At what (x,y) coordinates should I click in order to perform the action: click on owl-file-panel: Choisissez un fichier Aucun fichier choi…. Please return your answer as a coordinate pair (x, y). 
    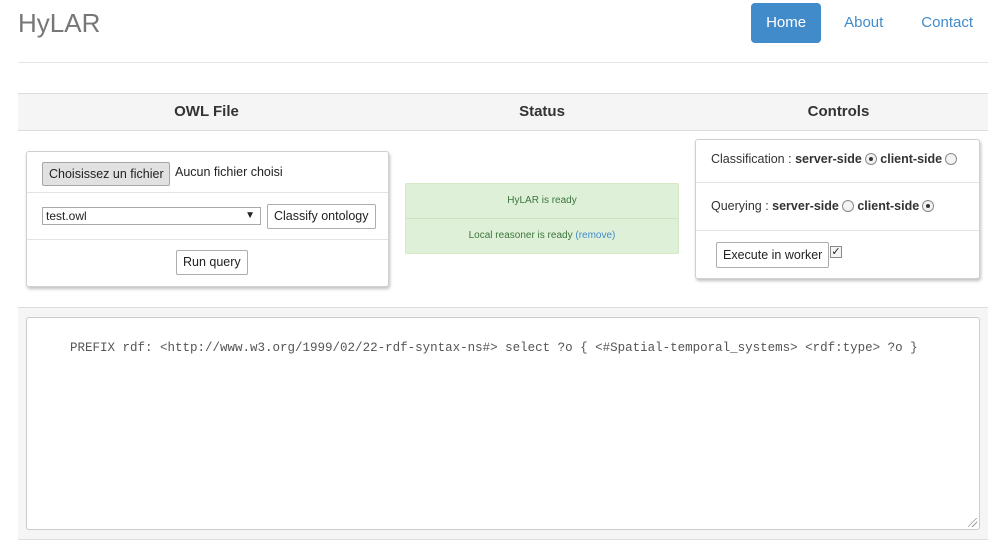
    Looking at the image, I should click on (207, 219).